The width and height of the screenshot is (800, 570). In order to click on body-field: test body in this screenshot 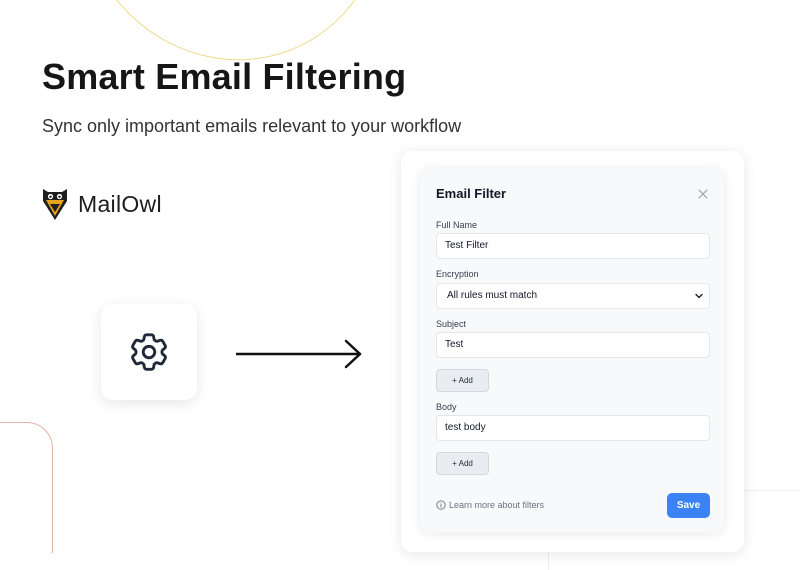, I will do `click(573, 428)`.